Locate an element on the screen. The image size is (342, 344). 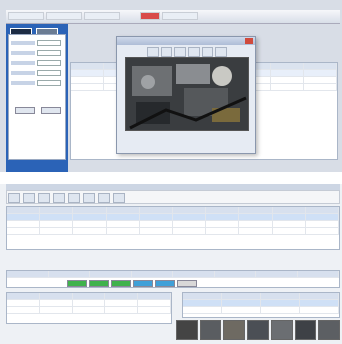
filter-form is located at coordinates (37, 97).